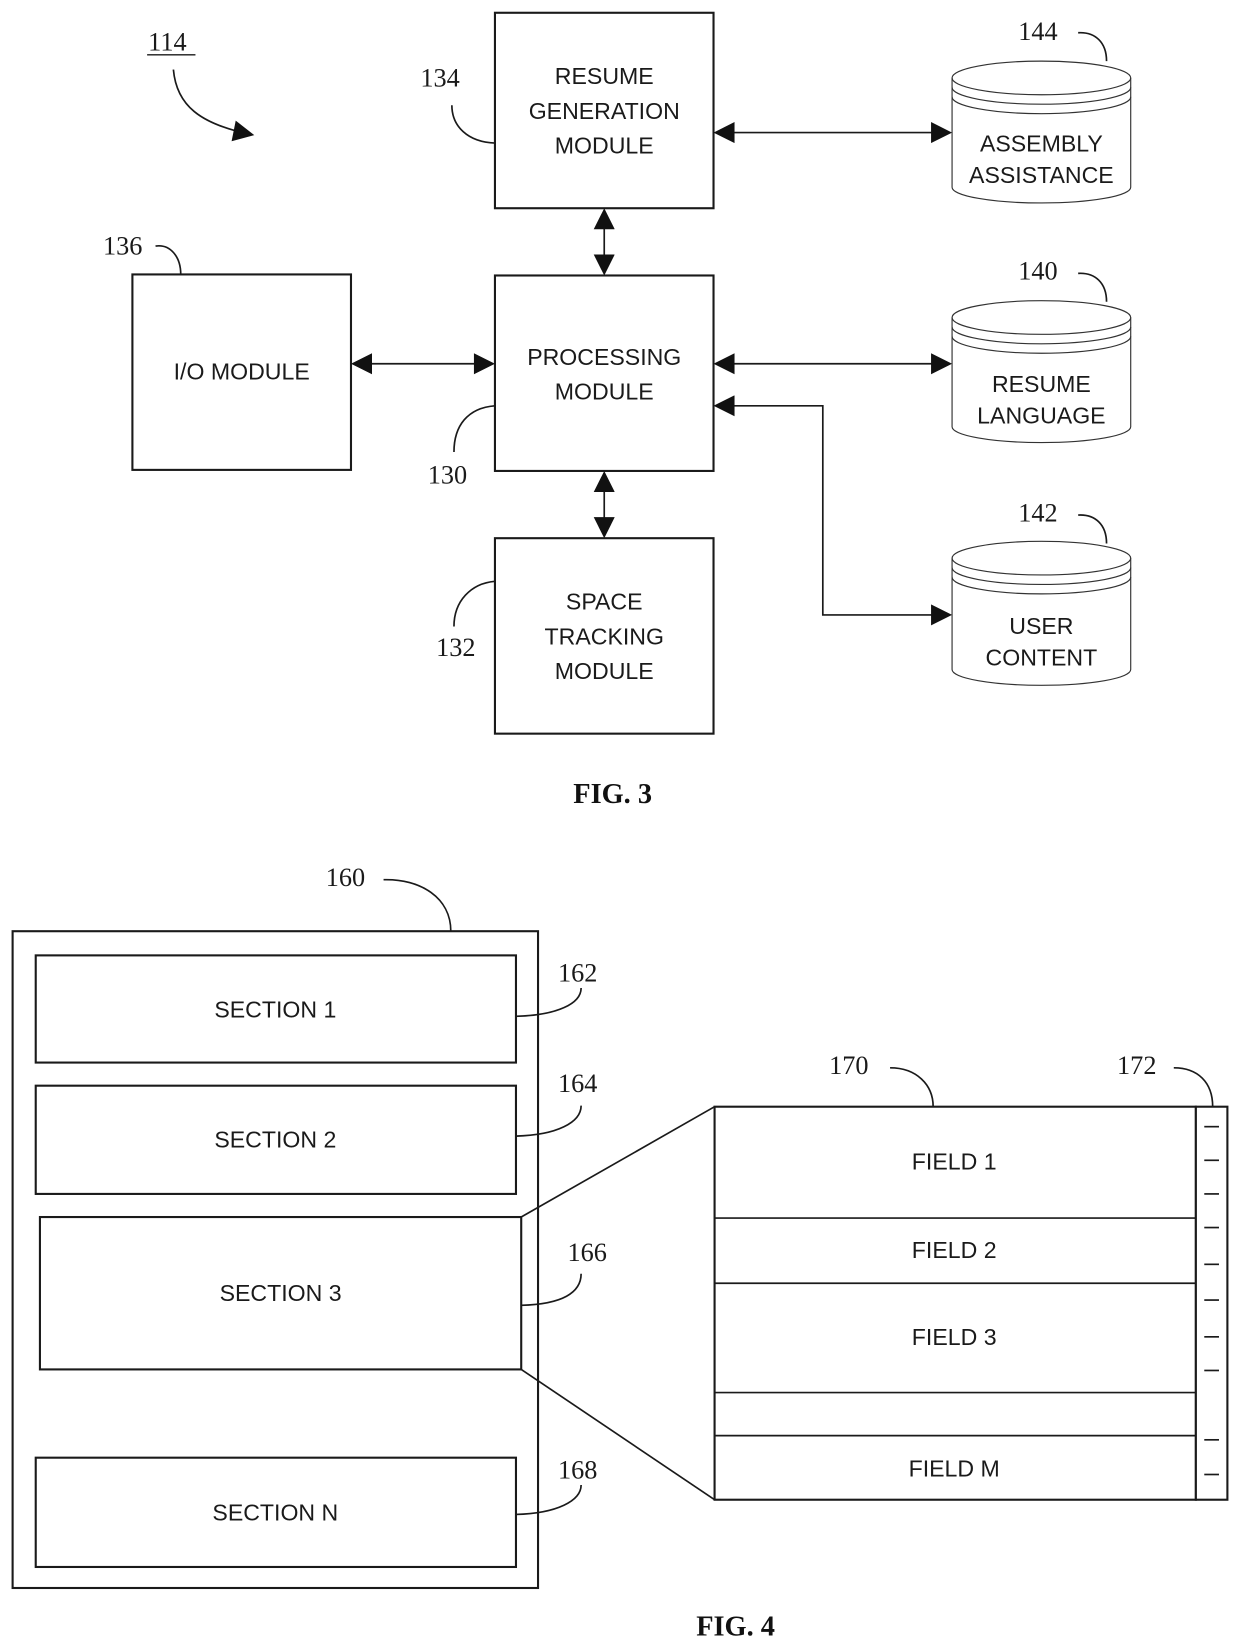 The height and width of the screenshot is (1647, 1240). I want to click on database-assembly-assistance: ASSEMBLY ASSISTANCE 144, so click(1041, 110).